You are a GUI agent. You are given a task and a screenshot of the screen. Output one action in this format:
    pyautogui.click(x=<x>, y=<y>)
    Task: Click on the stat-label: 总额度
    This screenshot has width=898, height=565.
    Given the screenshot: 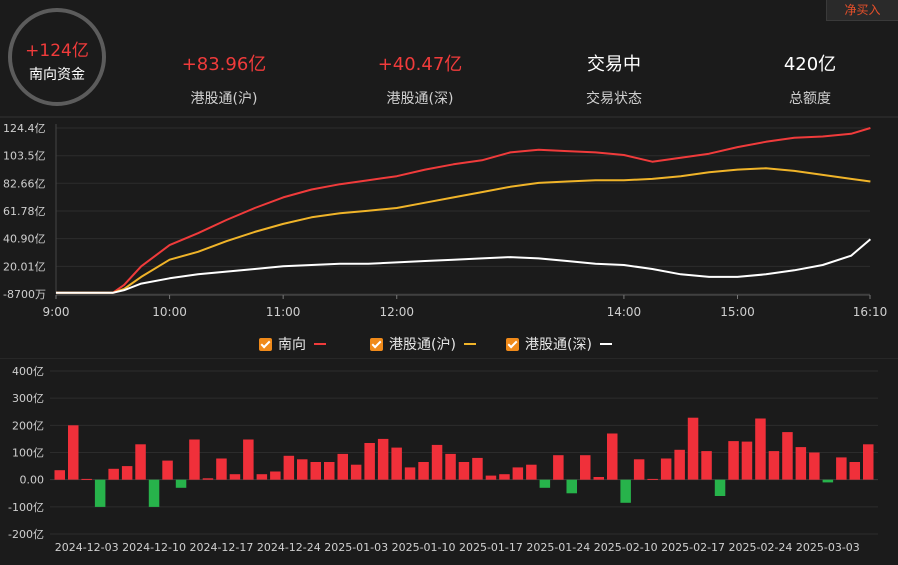 What is the action you would take?
    pyautogui.click(x=810, y=99)
    